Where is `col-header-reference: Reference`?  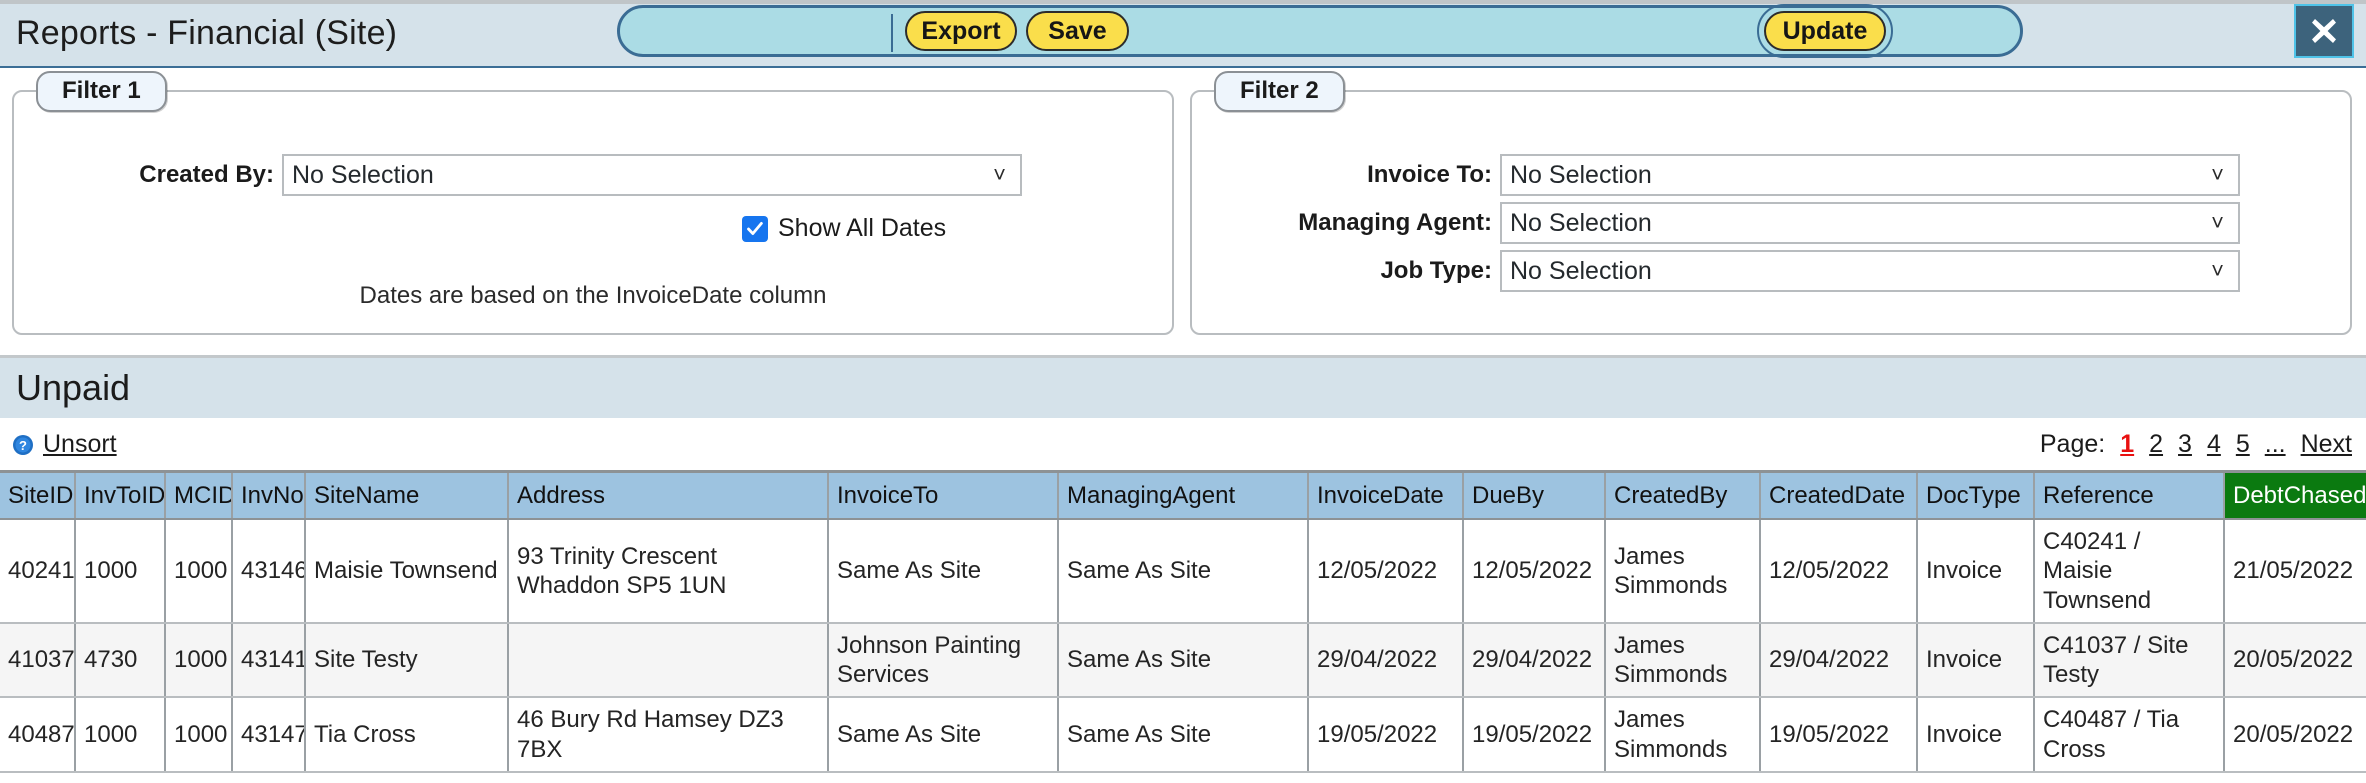 col-header-reference: Reference is located at coordinates (2129, 496).